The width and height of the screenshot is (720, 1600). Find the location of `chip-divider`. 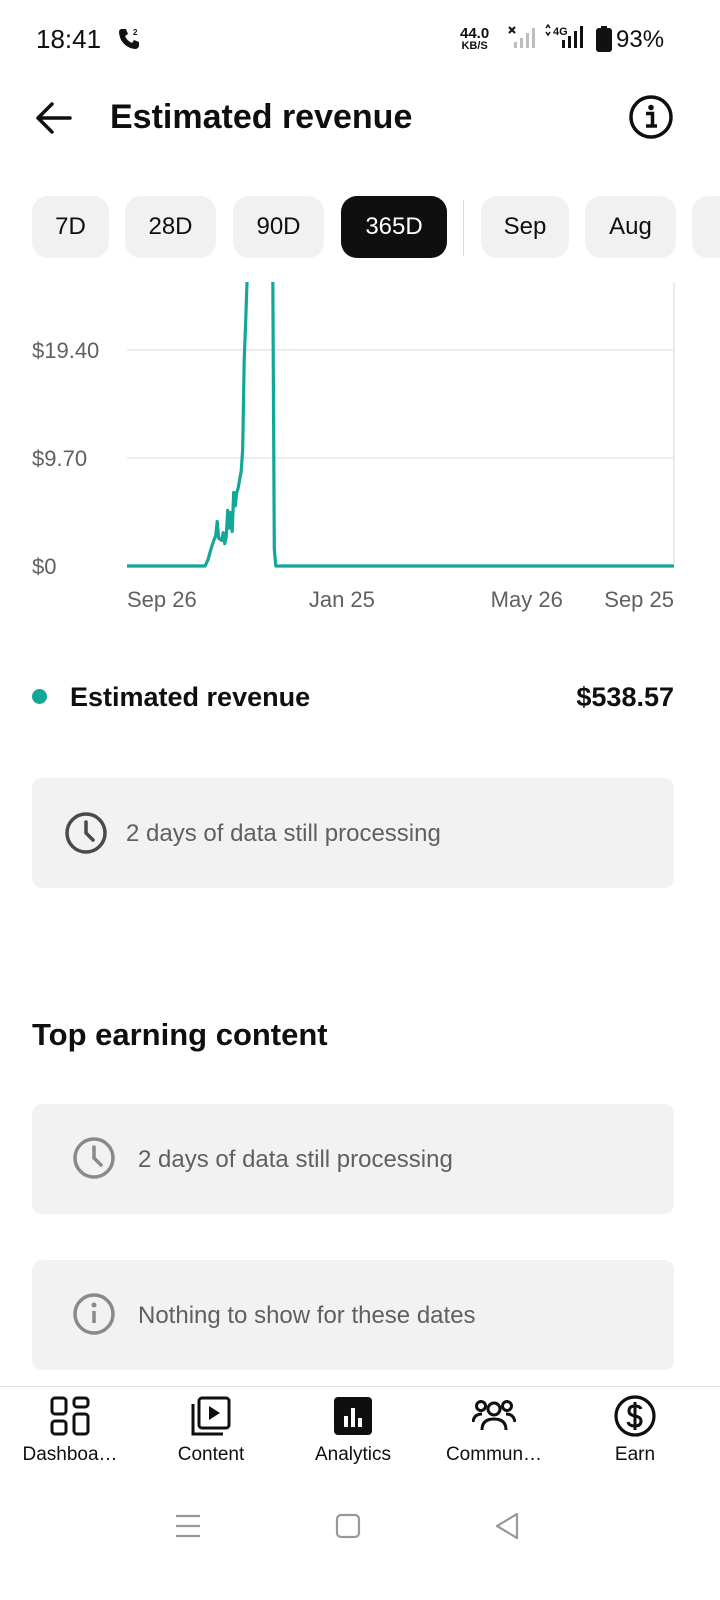

chip-divider is located at coordinates (463, 228).